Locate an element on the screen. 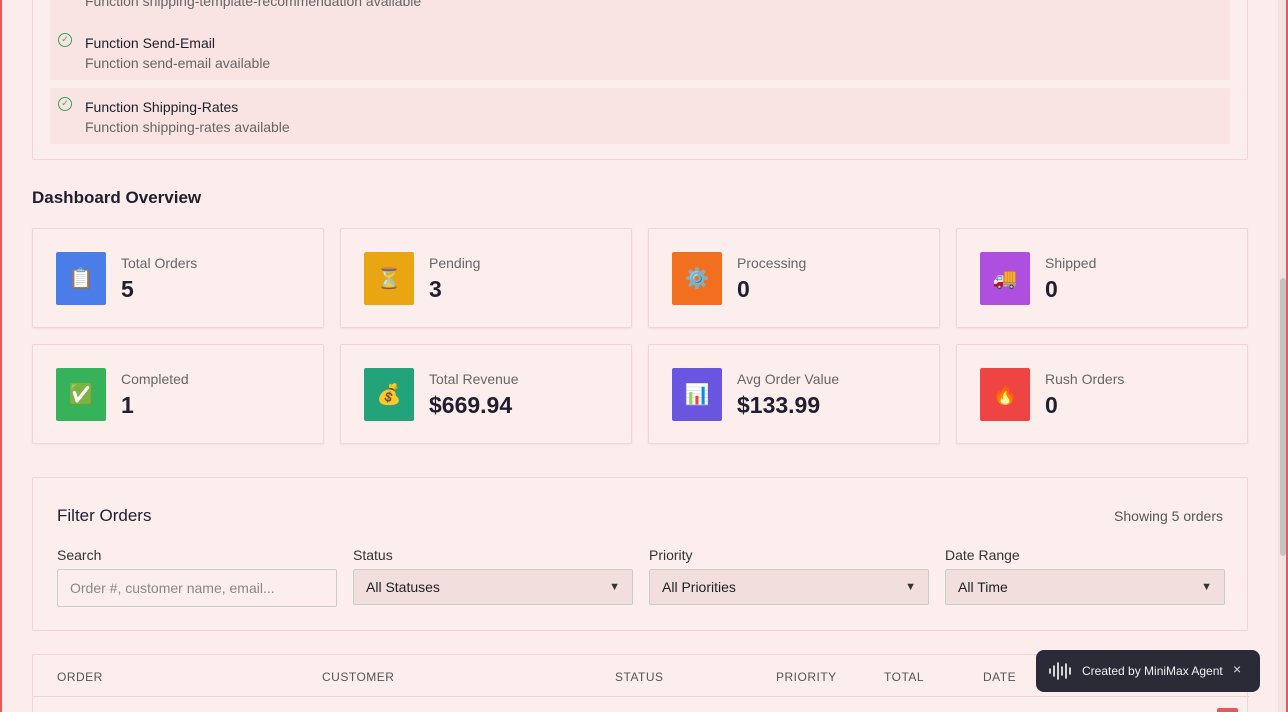  function-desc: Function shipping-rates available is located at coordinates (187, 127).